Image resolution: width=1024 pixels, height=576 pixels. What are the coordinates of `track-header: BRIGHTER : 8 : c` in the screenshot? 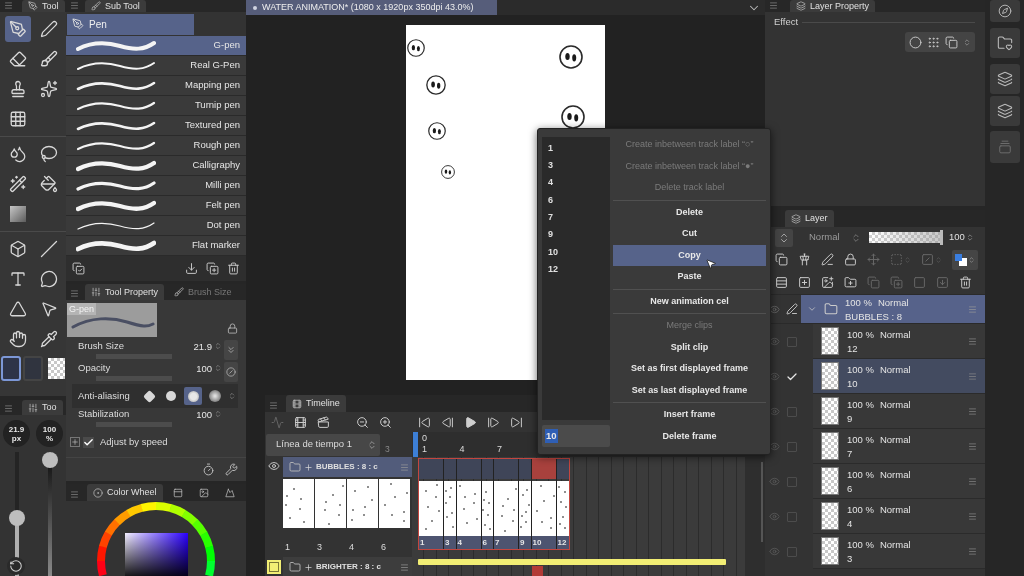 It's located at (347, 566).